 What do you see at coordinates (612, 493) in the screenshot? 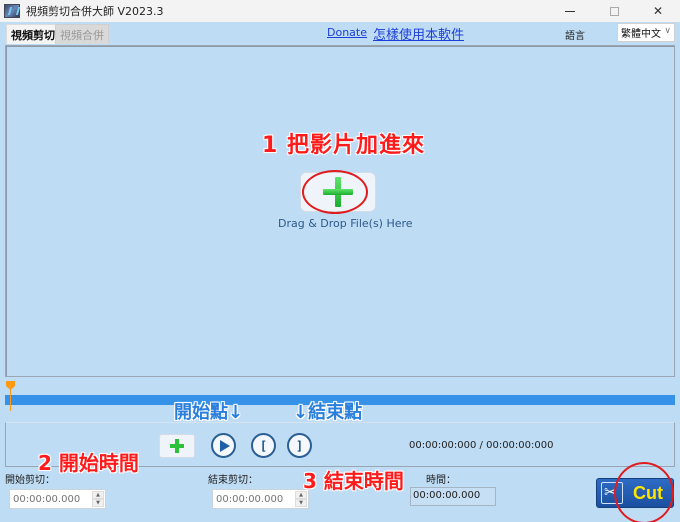
I see `scissors-film-icon` at bounding box center [612, 493].